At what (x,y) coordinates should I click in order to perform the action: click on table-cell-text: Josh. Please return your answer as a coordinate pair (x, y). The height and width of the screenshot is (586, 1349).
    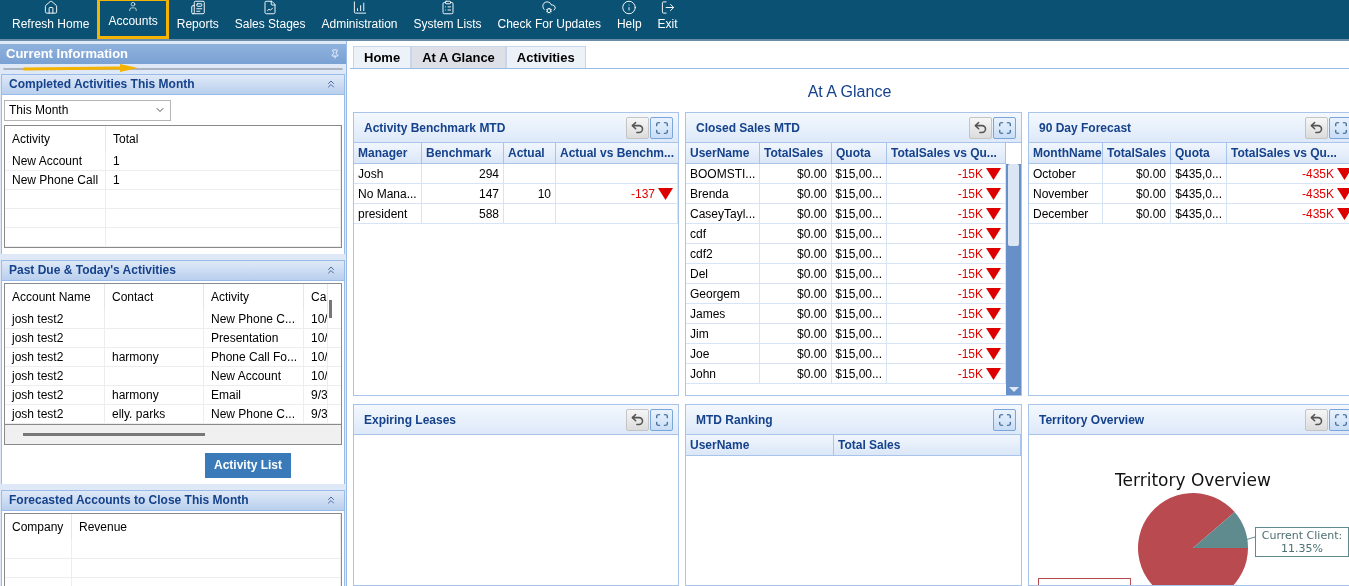
    Looking at the image, I should click on (371, 174).